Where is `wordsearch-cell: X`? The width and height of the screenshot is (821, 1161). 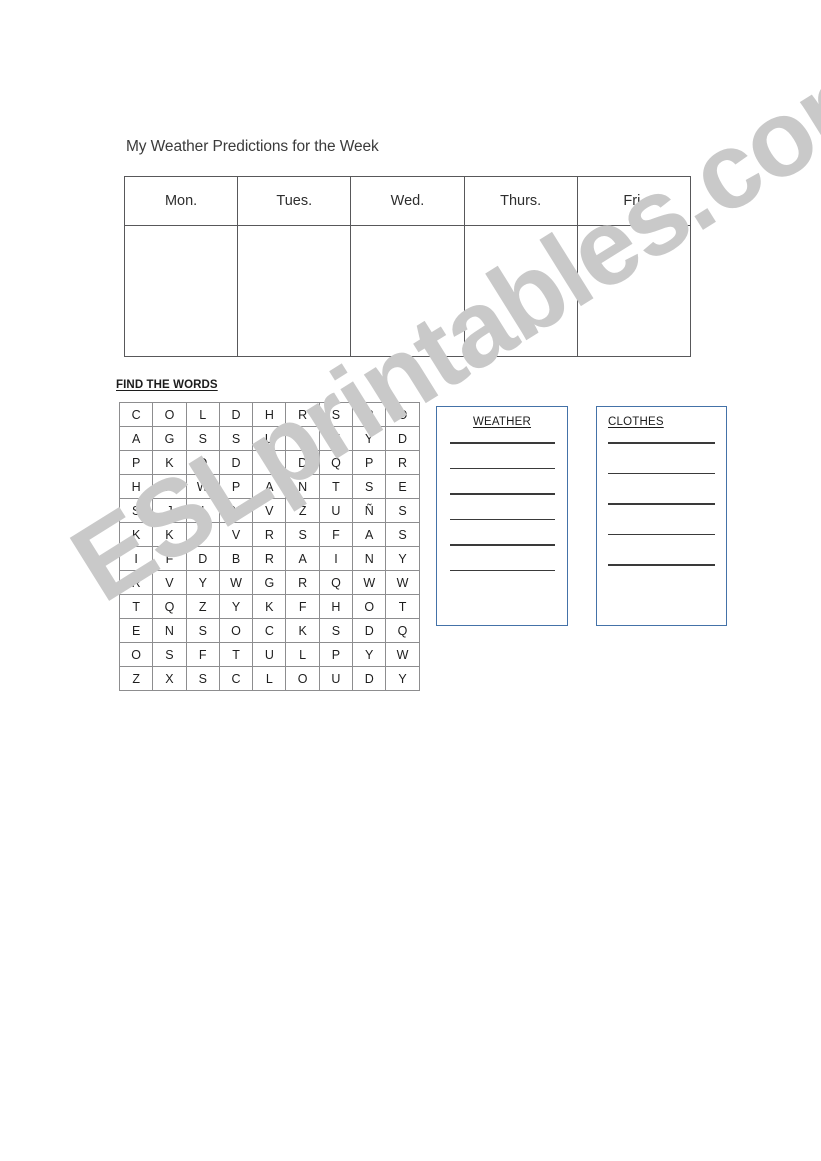 wordsearch-cell: X is located at coordinates (169, 678).